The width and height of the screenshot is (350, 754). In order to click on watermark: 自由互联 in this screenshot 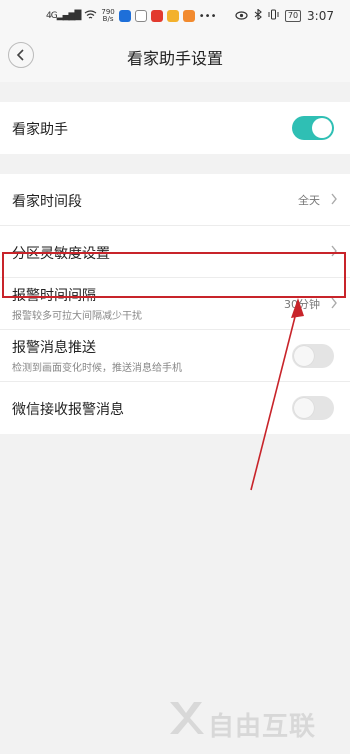, I will do `click(256, 722)`.